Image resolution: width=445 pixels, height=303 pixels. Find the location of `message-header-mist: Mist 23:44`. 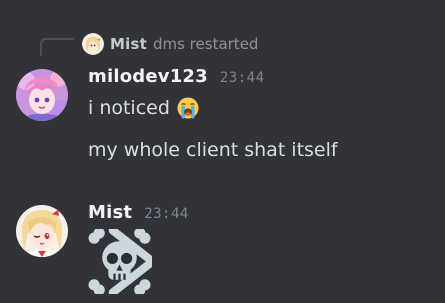

message-header-mist: Mist 23:44 is located at coordinates (138, 212).